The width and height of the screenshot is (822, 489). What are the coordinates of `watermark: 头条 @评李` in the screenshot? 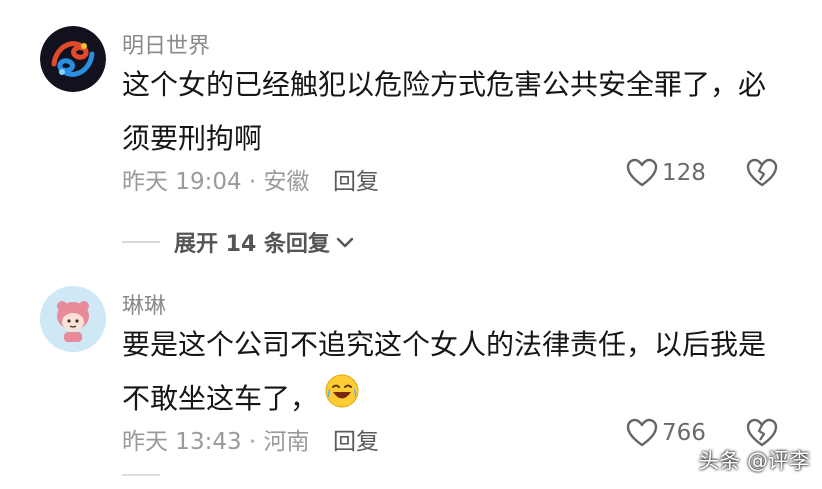 It's located at (754, 461).